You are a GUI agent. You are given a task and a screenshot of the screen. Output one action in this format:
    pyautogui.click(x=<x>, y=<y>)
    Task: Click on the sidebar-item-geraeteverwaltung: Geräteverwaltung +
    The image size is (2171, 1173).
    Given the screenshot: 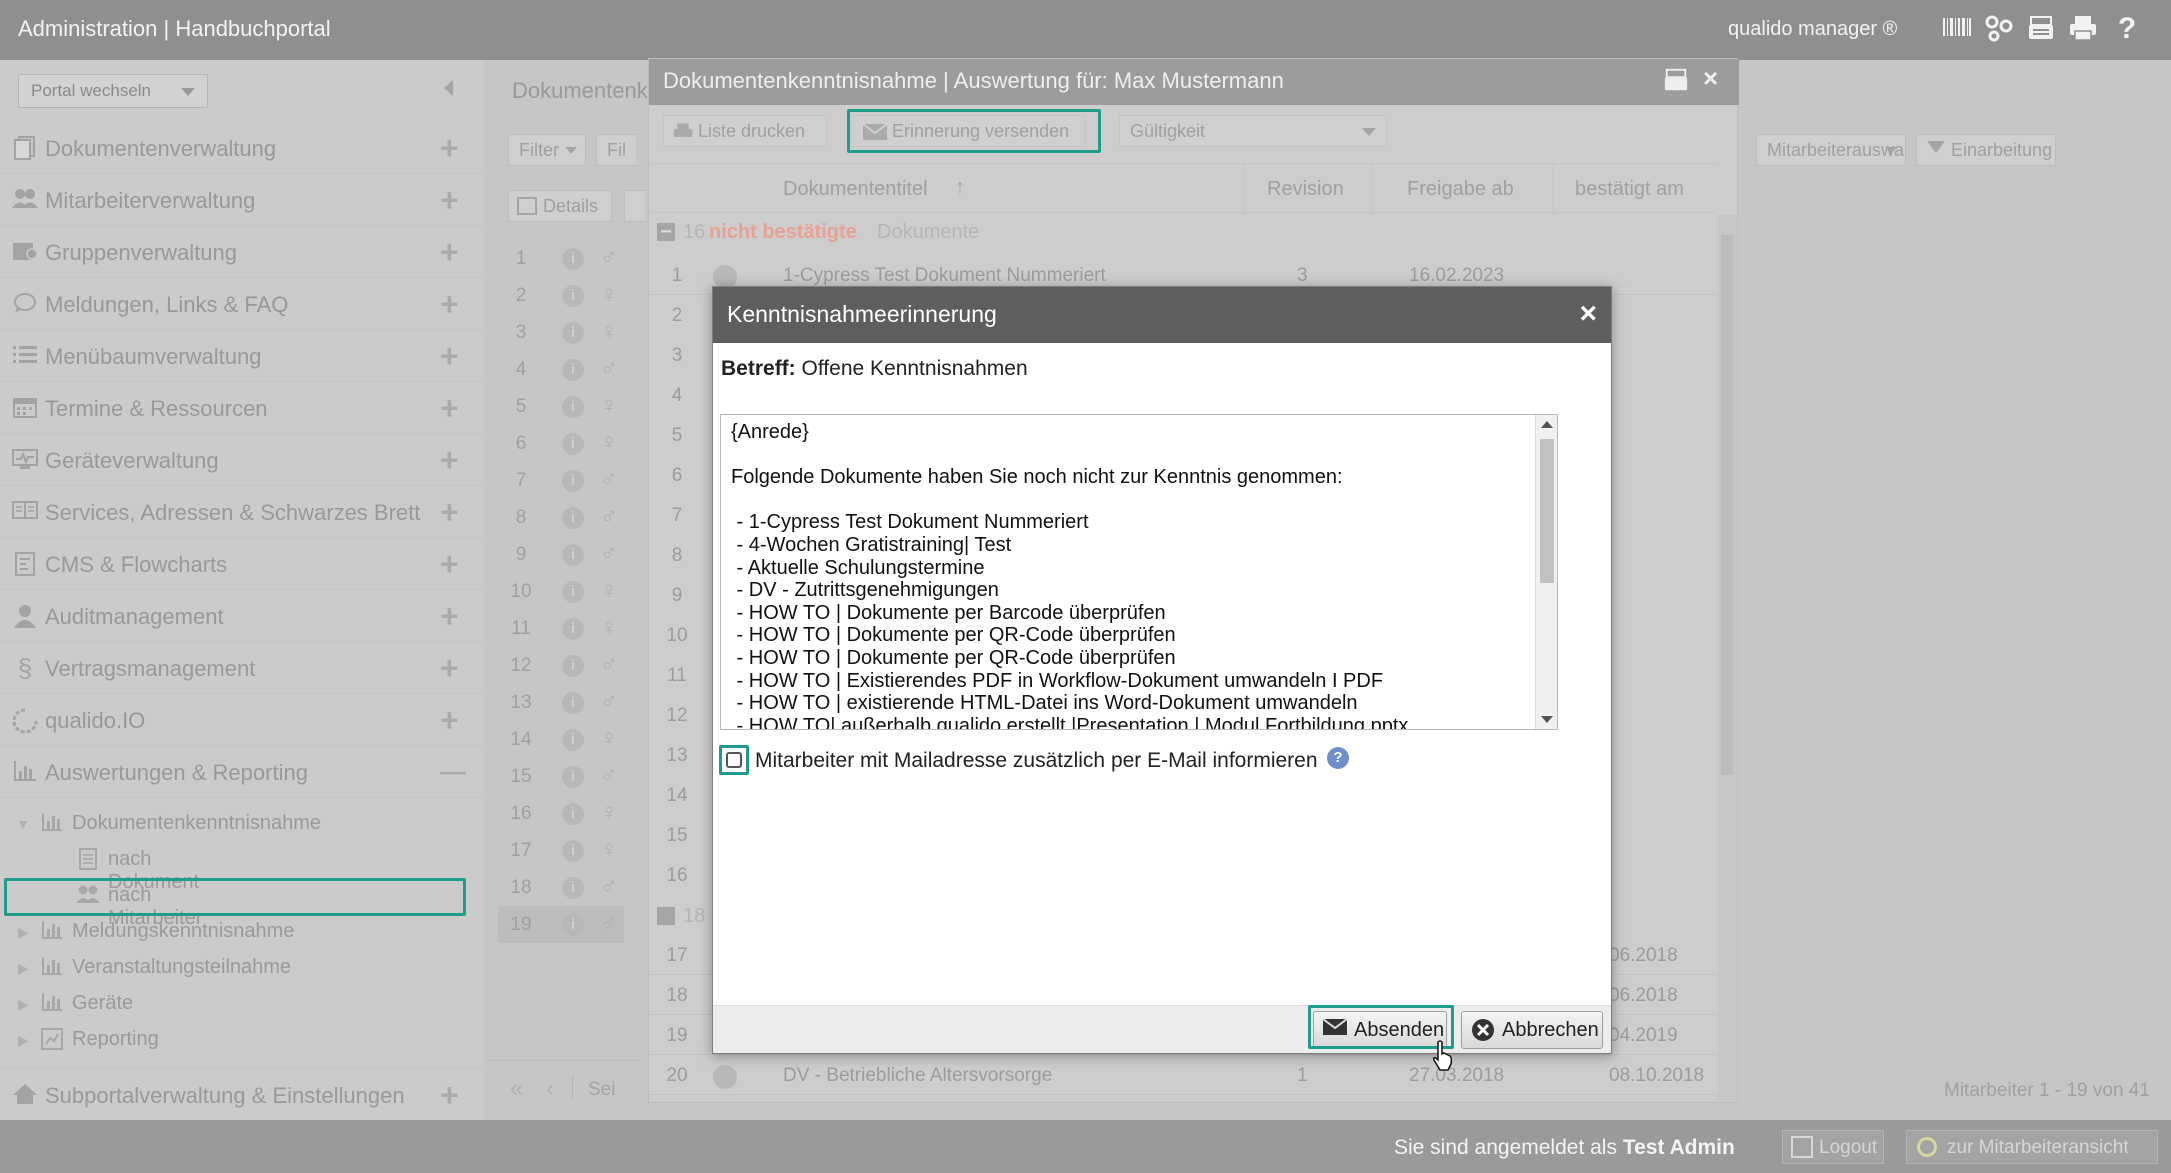 What is the action you would take?
    pyautogui.click(x=242, y=460)
    